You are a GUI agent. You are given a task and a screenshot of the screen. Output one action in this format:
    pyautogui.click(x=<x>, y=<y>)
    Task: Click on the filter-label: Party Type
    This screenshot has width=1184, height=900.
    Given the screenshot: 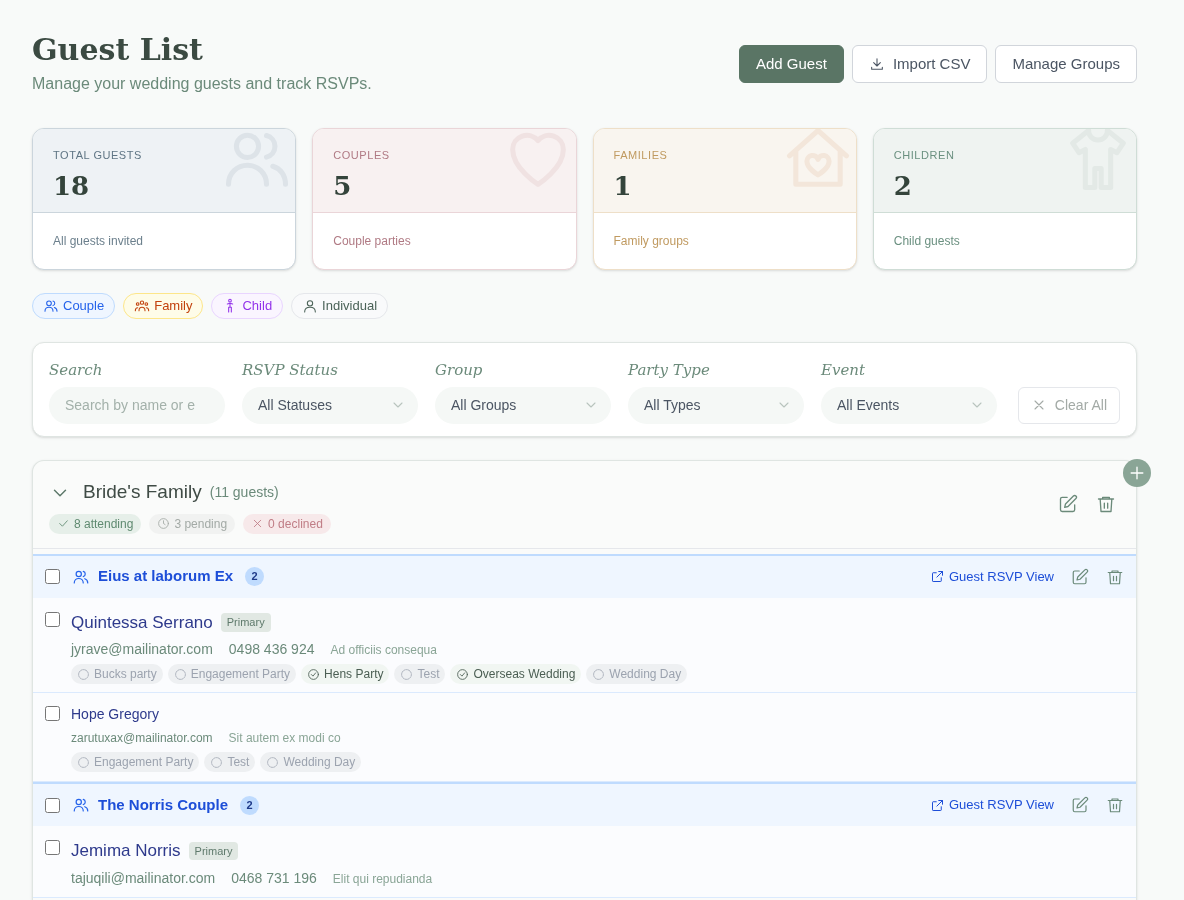 What is the action you would take?
    pyautogui.click(x=669, y=370)
    